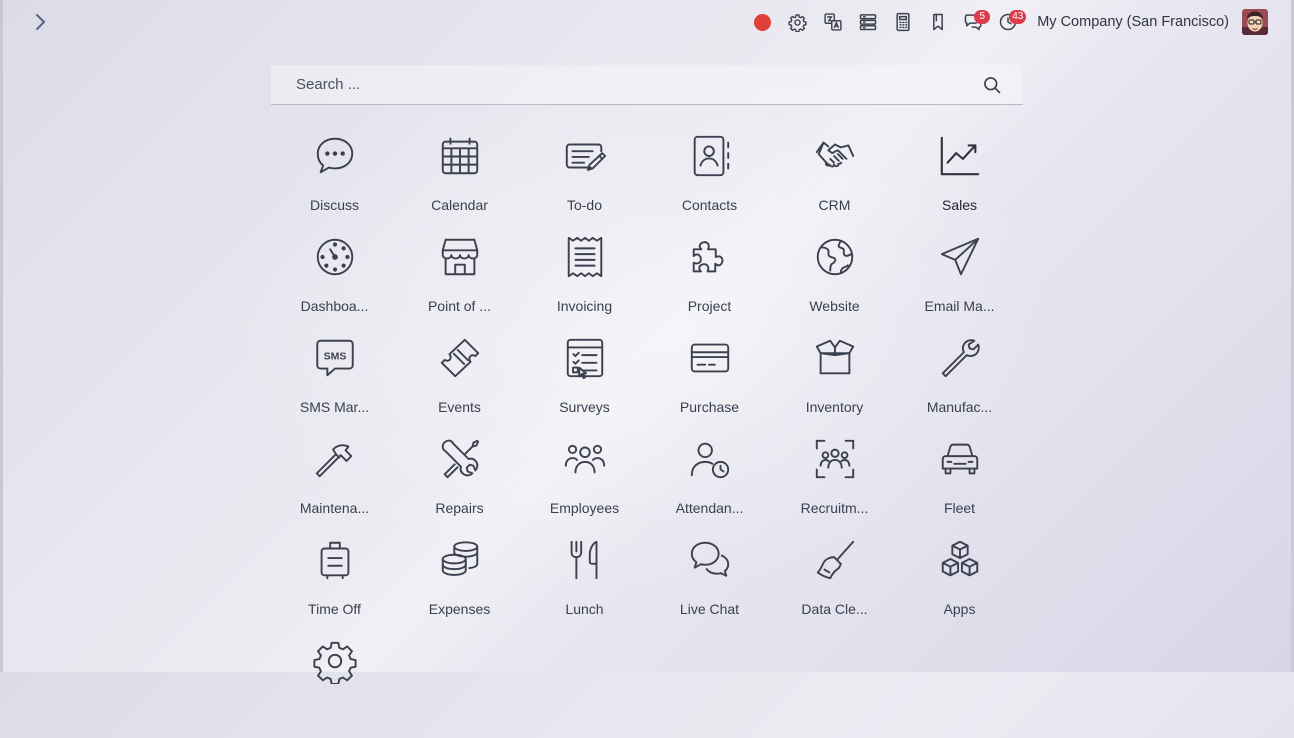 The image size is (1294, 738). I want to click on app-discuss: Discuss, so click(334, 182).